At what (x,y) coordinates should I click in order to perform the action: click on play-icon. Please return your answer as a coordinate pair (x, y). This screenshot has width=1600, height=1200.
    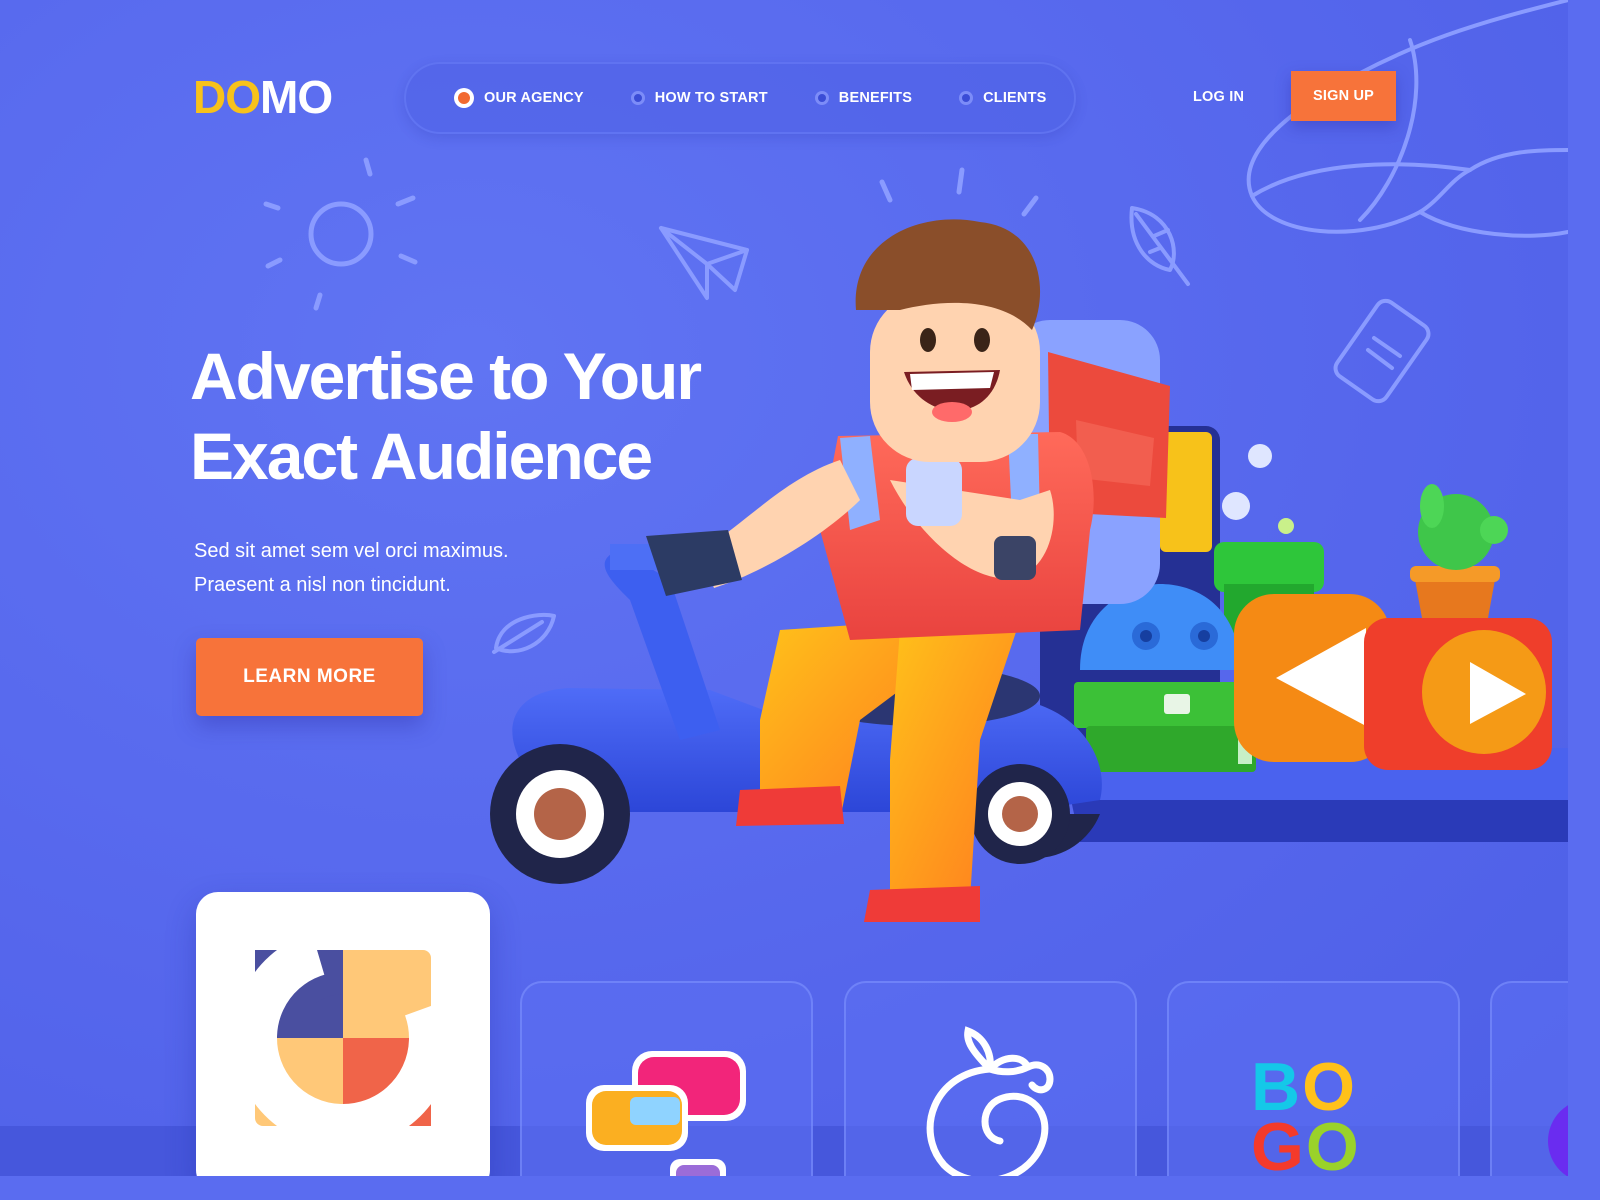
    Looking at the image, I should click on (1458, 694).